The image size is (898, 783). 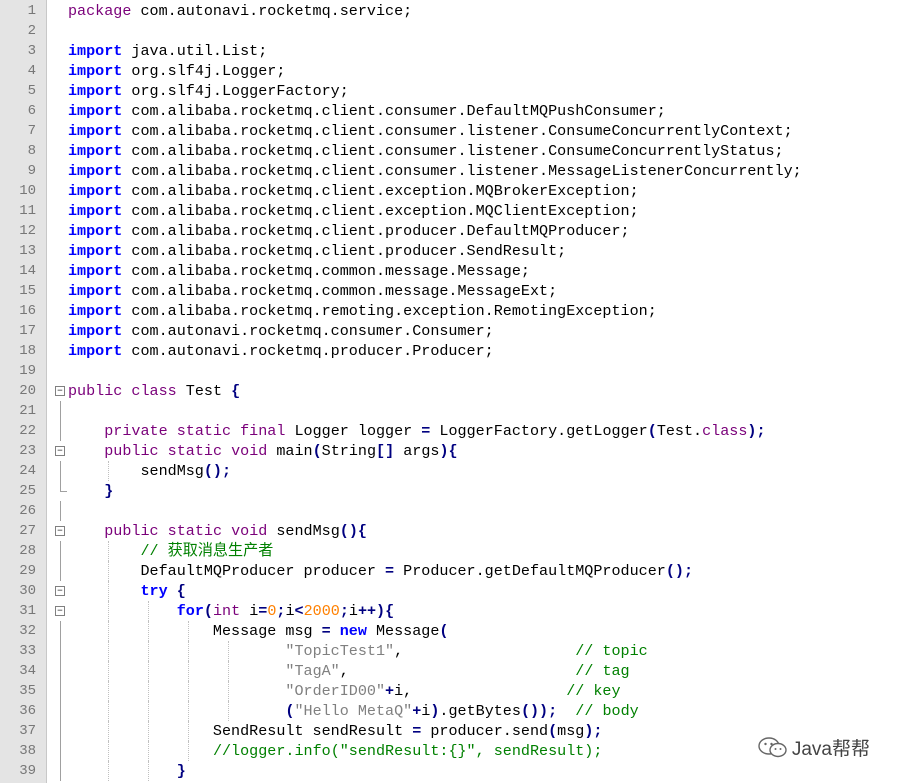 What do you see at coordinates (27, 371) in the screenshot?
I see `line-number: 19` at bounding box center [27, 371].